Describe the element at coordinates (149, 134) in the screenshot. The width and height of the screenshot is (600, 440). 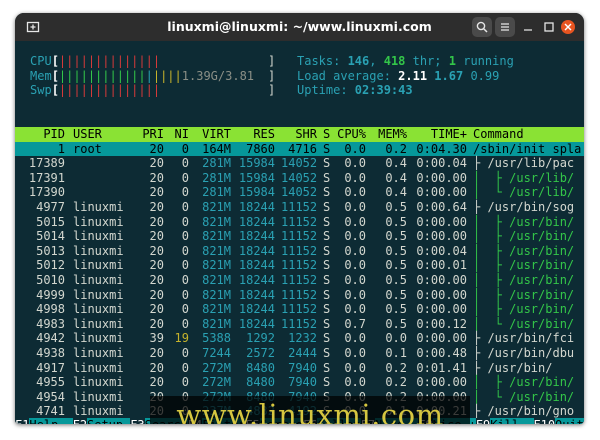
I see `col-pri: PRI` at that location.